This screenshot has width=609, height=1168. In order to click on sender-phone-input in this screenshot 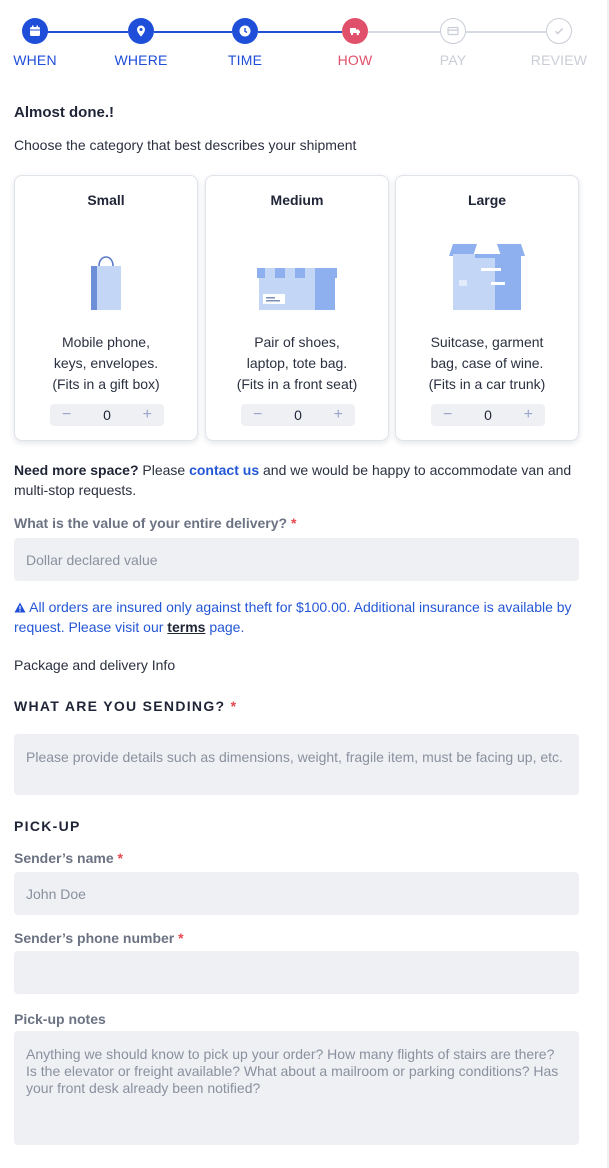, I will do `click(296, 972)`.